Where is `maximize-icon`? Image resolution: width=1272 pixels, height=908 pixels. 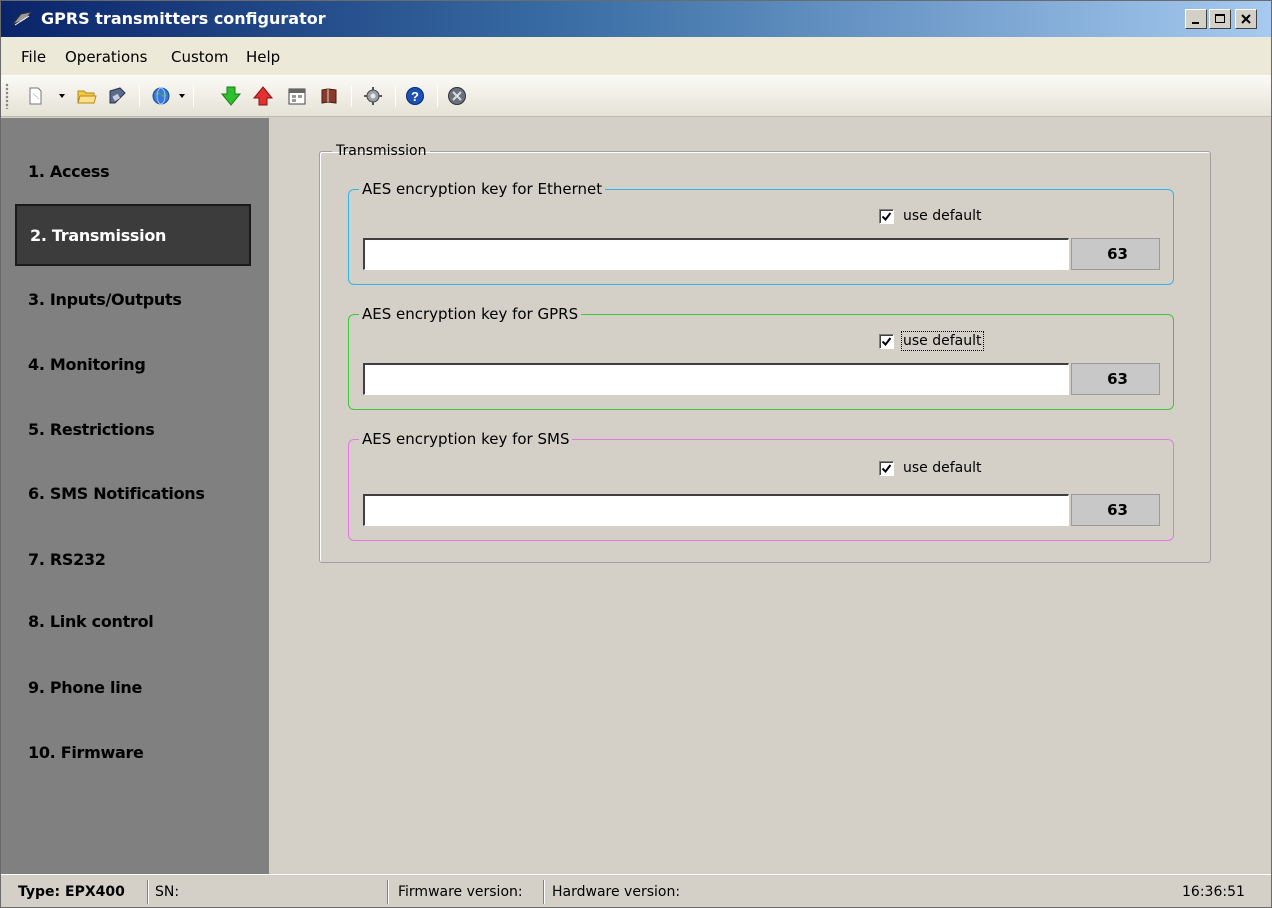
maximize-icon is located at coordinates (1220, 18).